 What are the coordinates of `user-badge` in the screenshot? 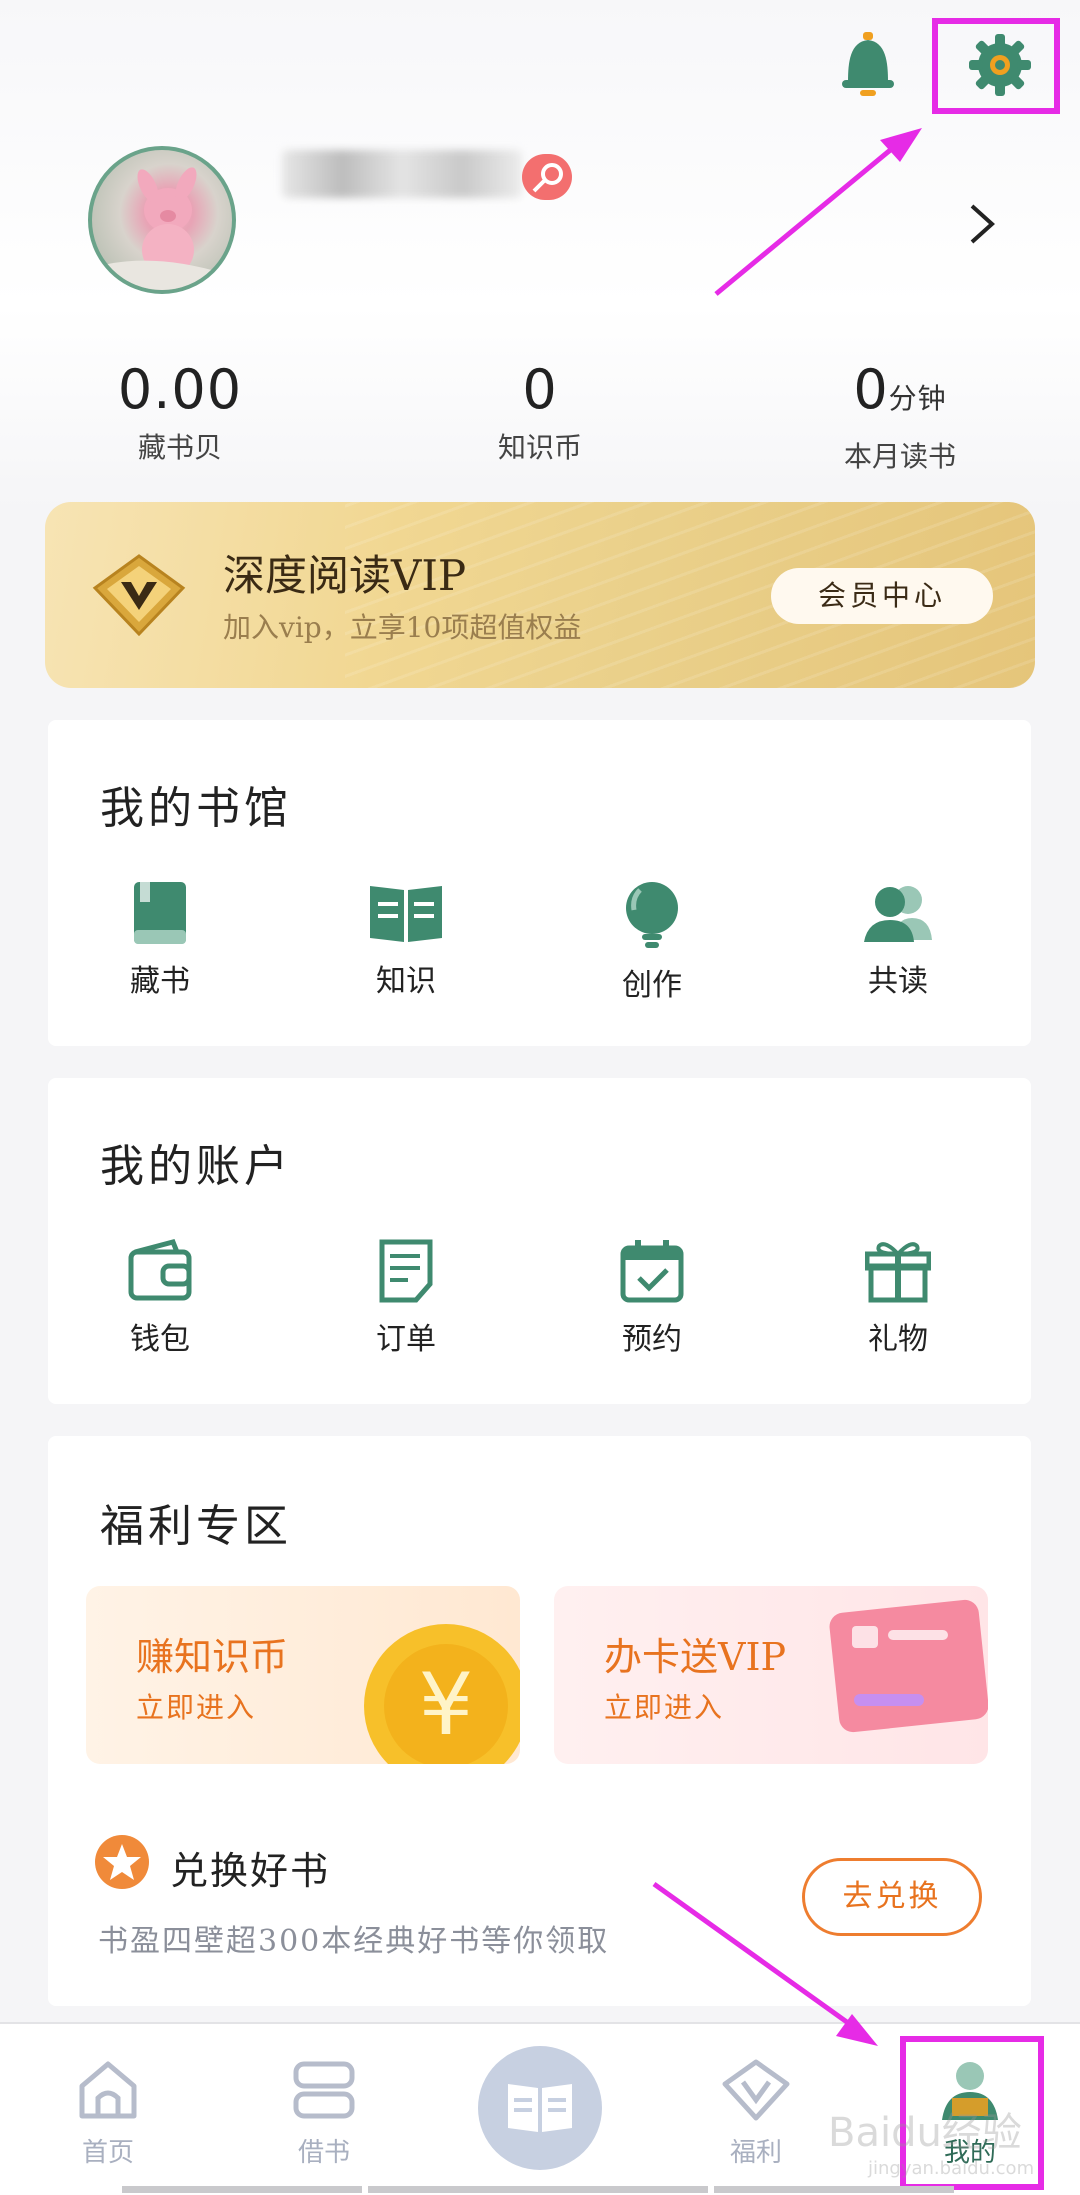 It's located at (547, 177).